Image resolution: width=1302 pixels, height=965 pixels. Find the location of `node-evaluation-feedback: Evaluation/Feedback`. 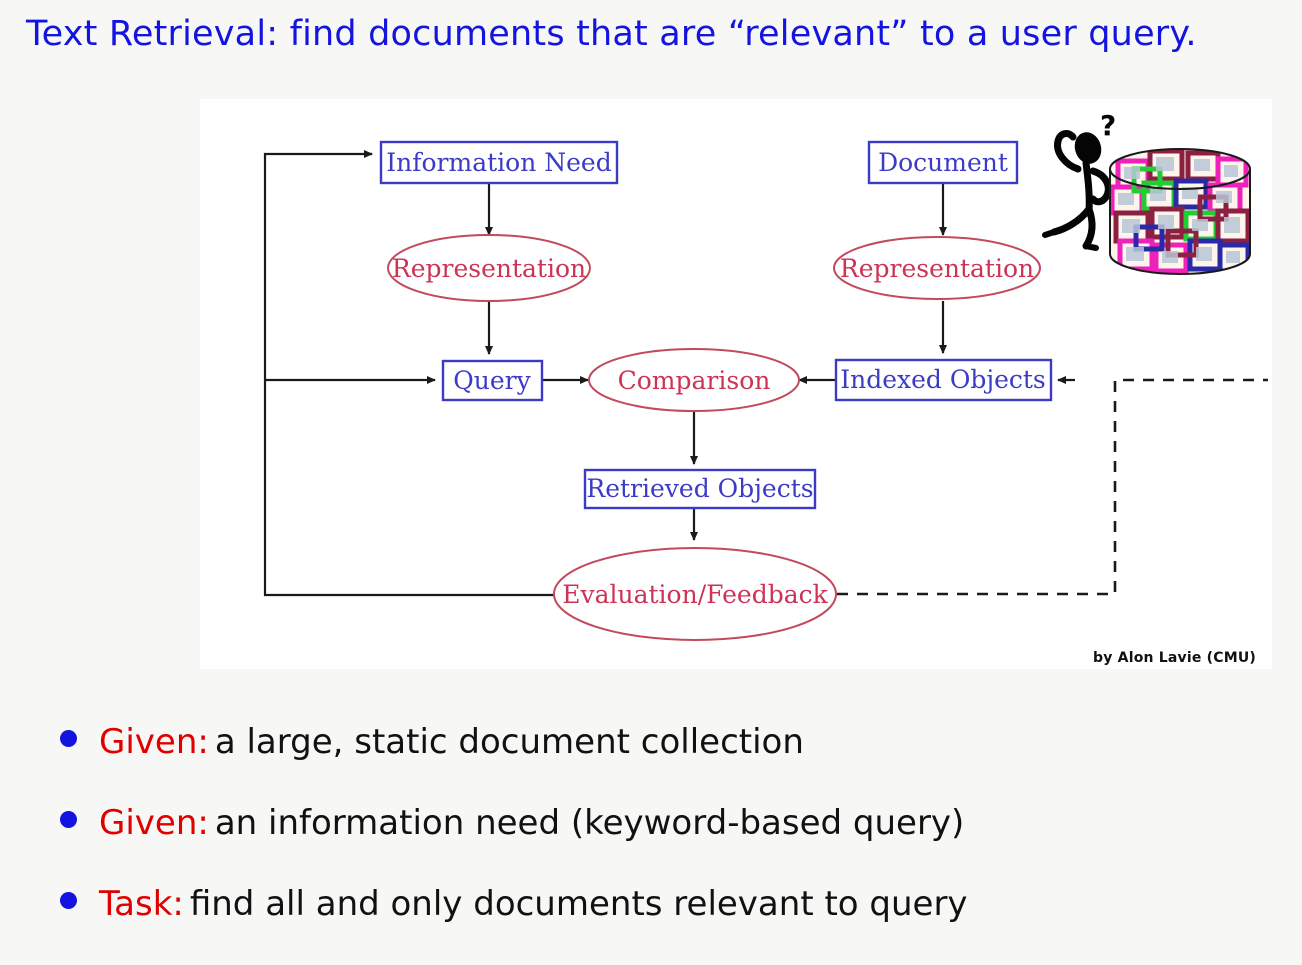

node-evaluation-feedback: Evaluation/Feedback is located at coordinates (695, 594).